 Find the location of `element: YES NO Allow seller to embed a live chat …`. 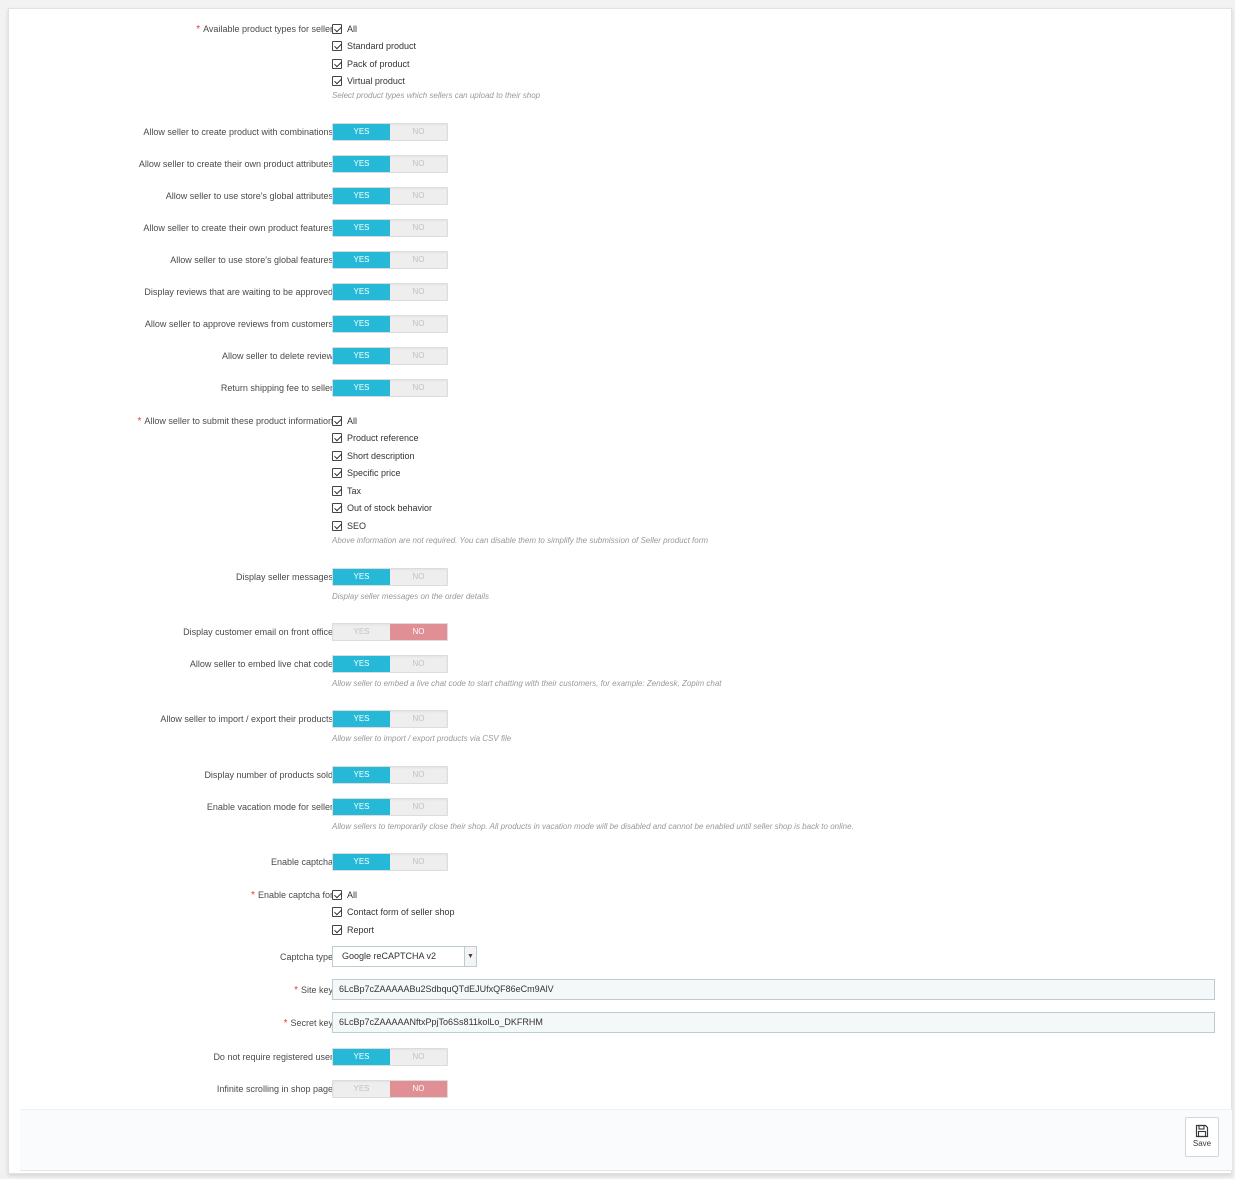

element: YES NO Allow seller to embed a live chat … is located at coordinates (527, 672).